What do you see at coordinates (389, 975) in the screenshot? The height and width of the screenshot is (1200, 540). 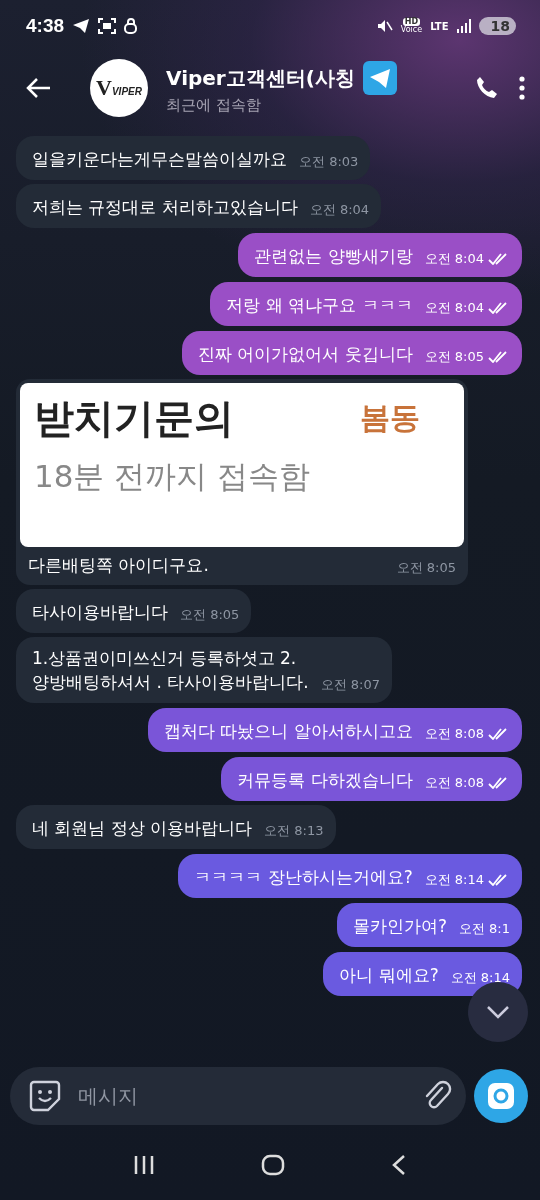 I see `message-text: 아니 뭐에요?` at bounding box center [389, 975].